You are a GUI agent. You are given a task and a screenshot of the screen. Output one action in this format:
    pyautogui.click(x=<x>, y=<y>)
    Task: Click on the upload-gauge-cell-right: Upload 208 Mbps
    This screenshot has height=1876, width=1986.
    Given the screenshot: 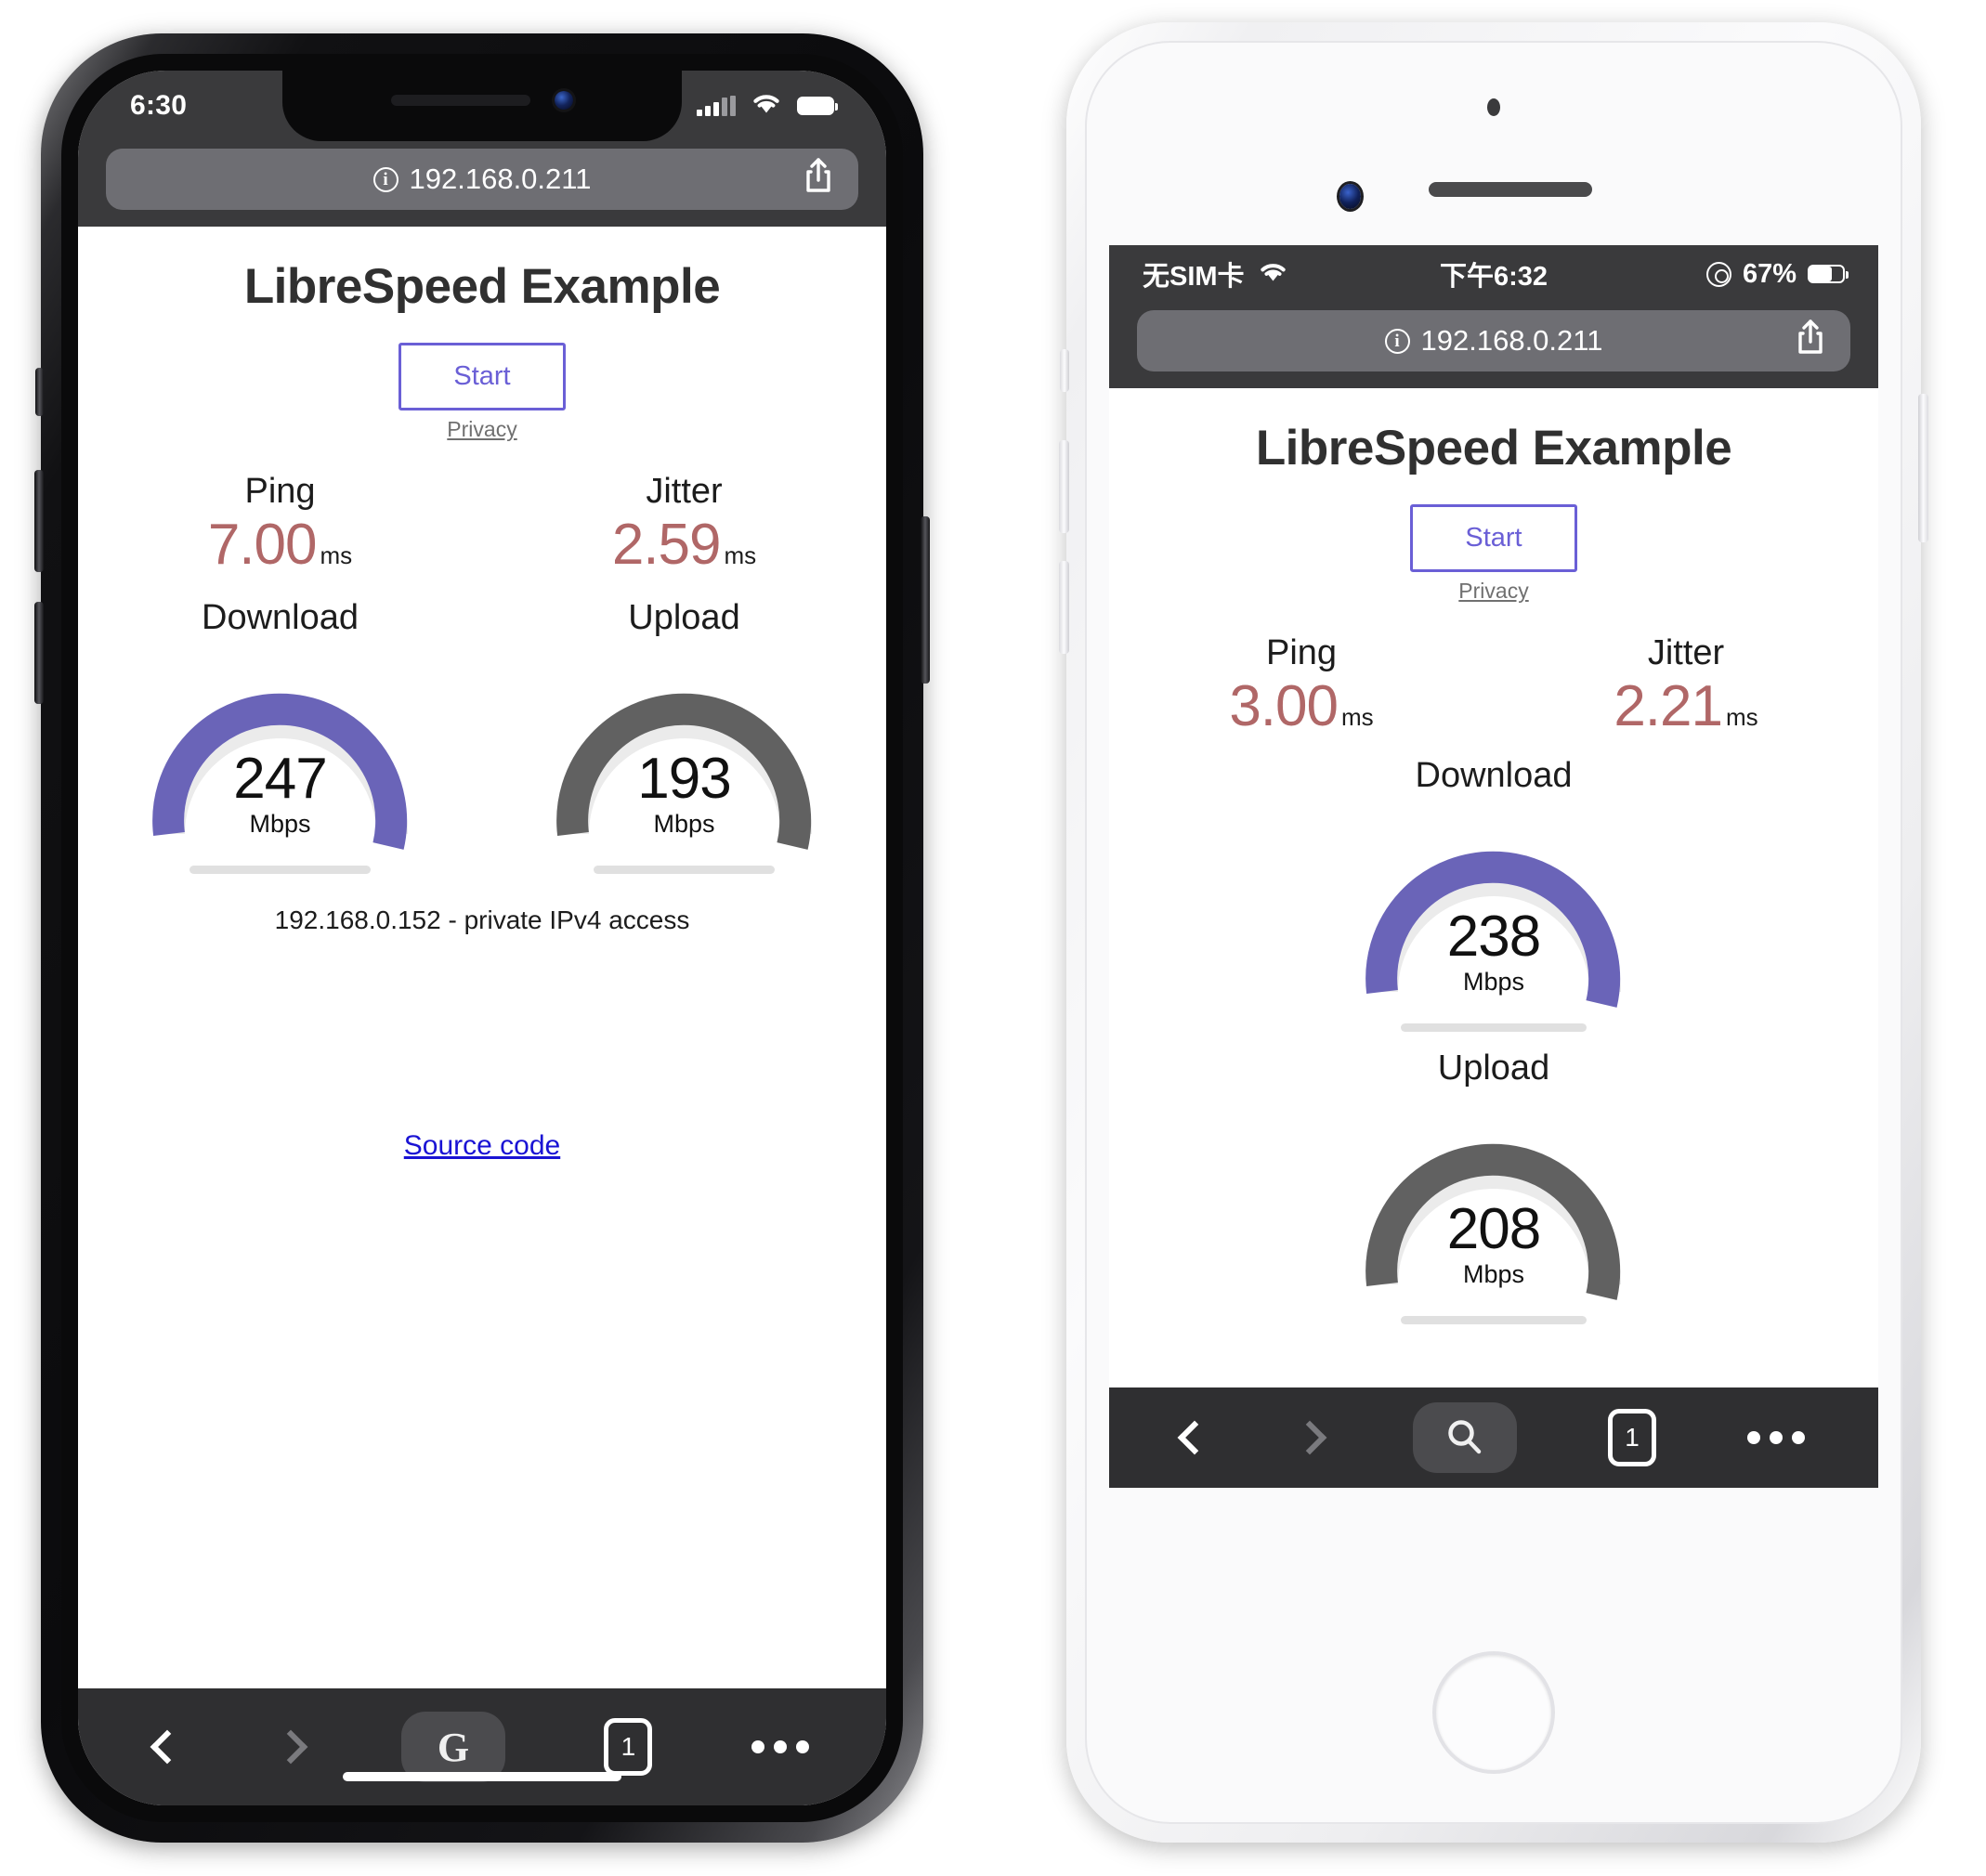 What is the action you would take?
    pyautogui.click(x=1493, y=1186)
    